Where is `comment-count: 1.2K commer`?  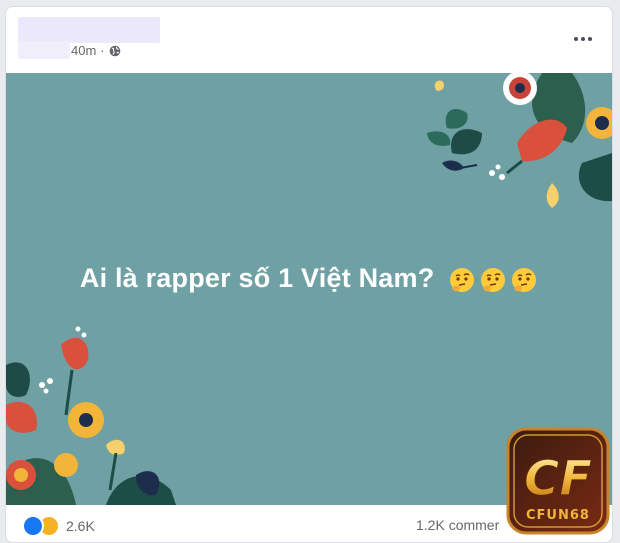
comment-count: 1.2K commer is located at coordinates (457, 525).